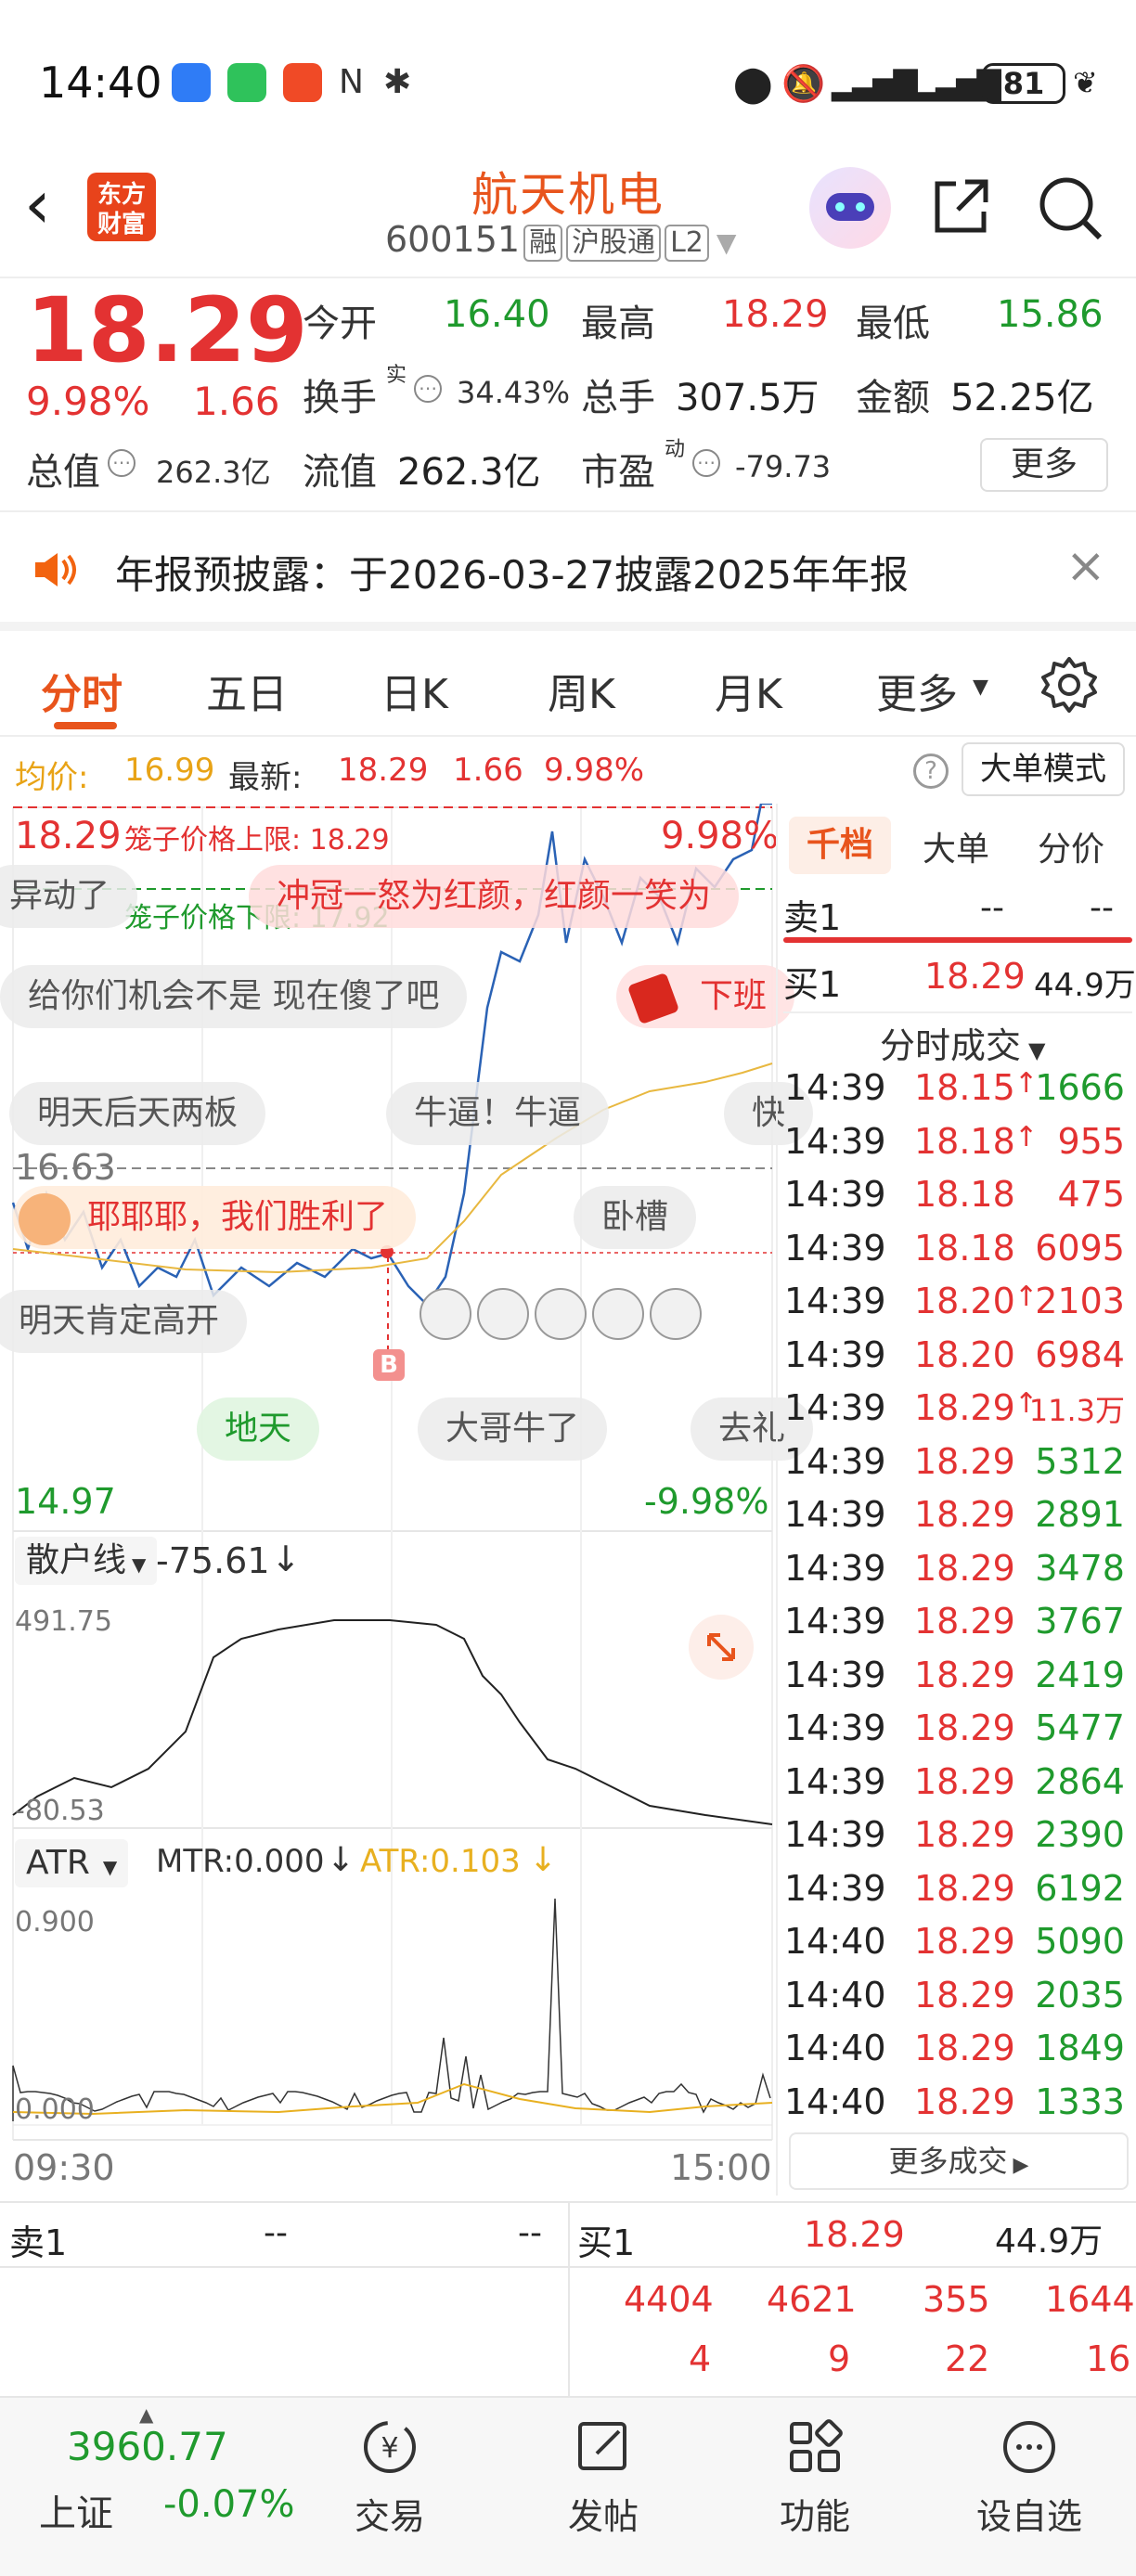 The height and width of the screenshot is (2576, 1136). Describe the element at coordinates (1029, 2447) in the screenshot. I see `more-circle-icon` at that location.